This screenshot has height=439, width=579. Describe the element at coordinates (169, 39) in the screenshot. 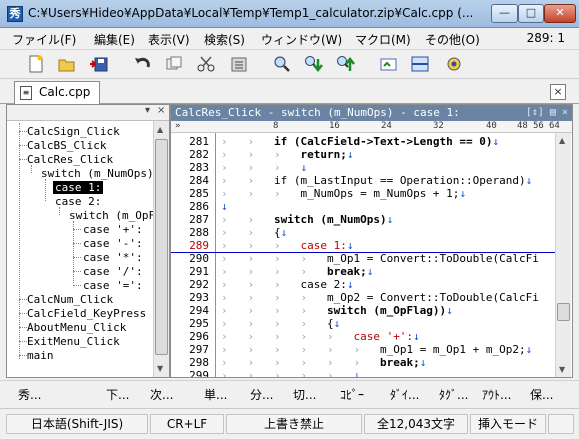

I see `menu-view: 表示(V)` at that location.